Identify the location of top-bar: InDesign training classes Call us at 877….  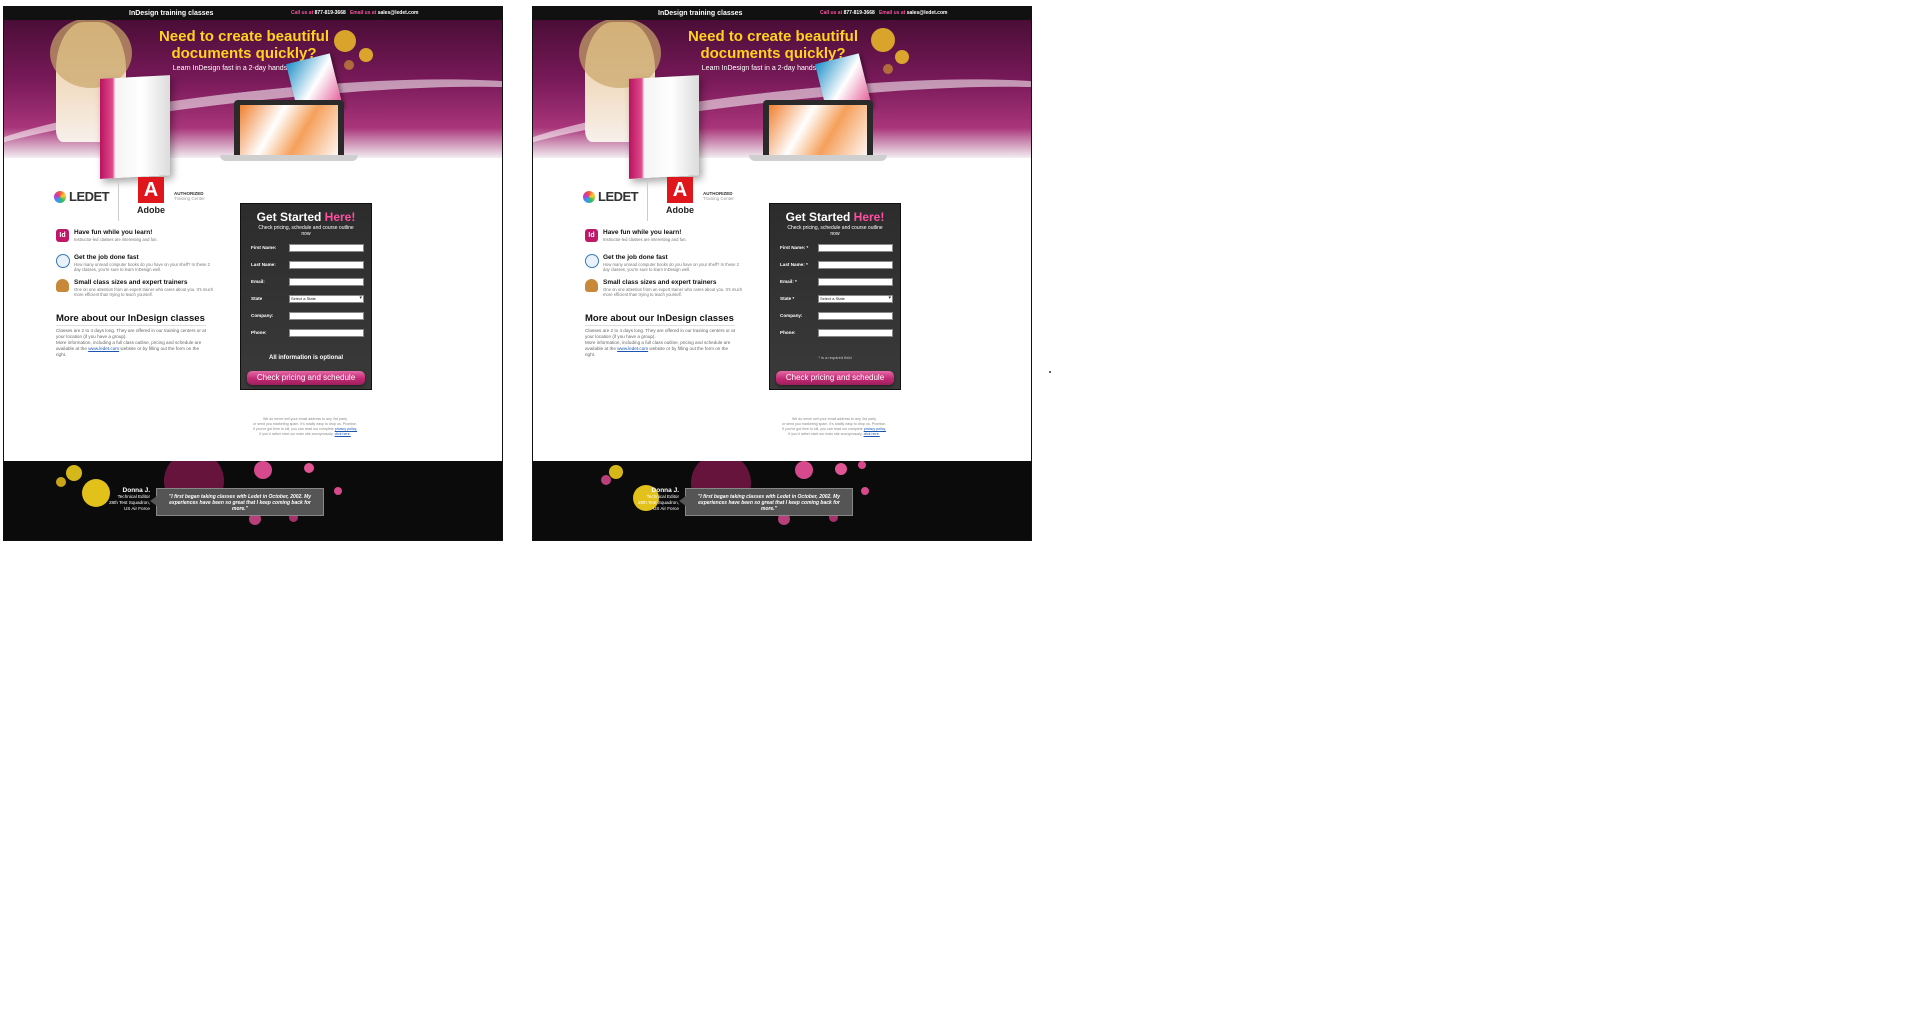
(782, 13).